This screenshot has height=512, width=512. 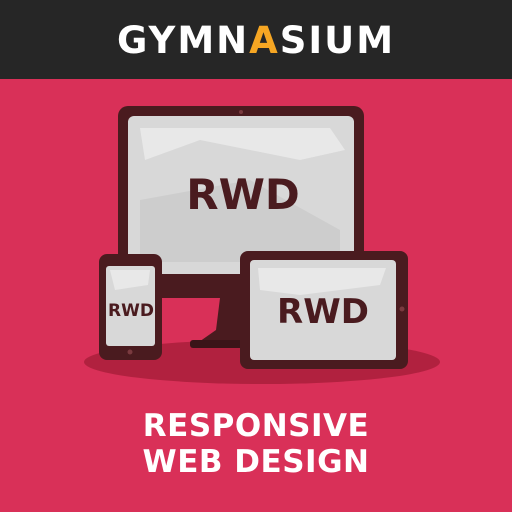 I want to click on monitor-label: RWD, so click(x=243, y=194).